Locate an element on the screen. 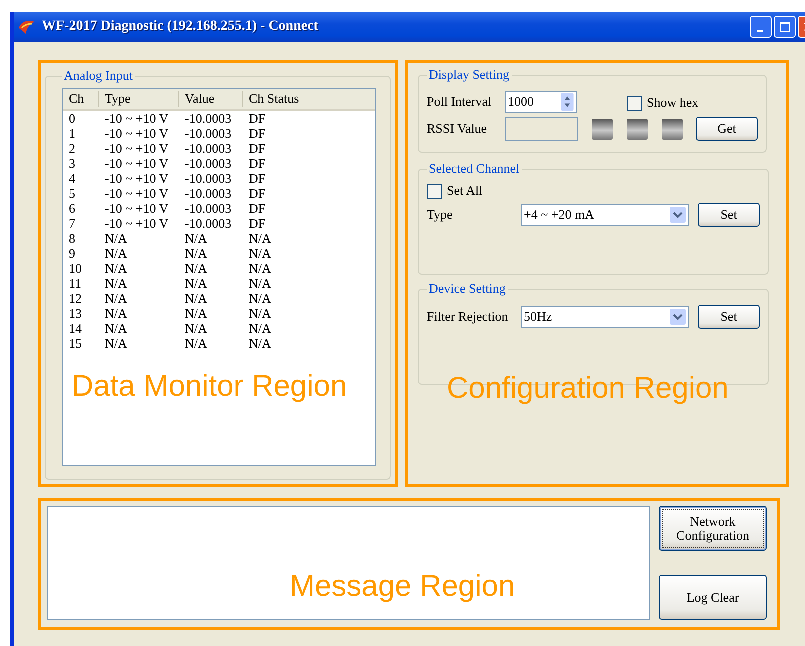 The height and width of the screenshot is (646, 805). group-title: Analog Input is located at coordinates (98, 76).